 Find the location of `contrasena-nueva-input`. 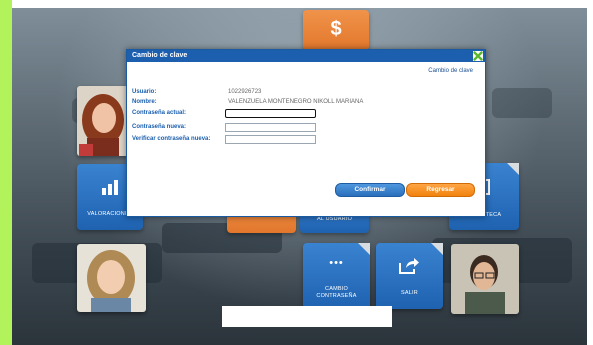

contrasena-nueva-input is located at coordinates (270, 127).